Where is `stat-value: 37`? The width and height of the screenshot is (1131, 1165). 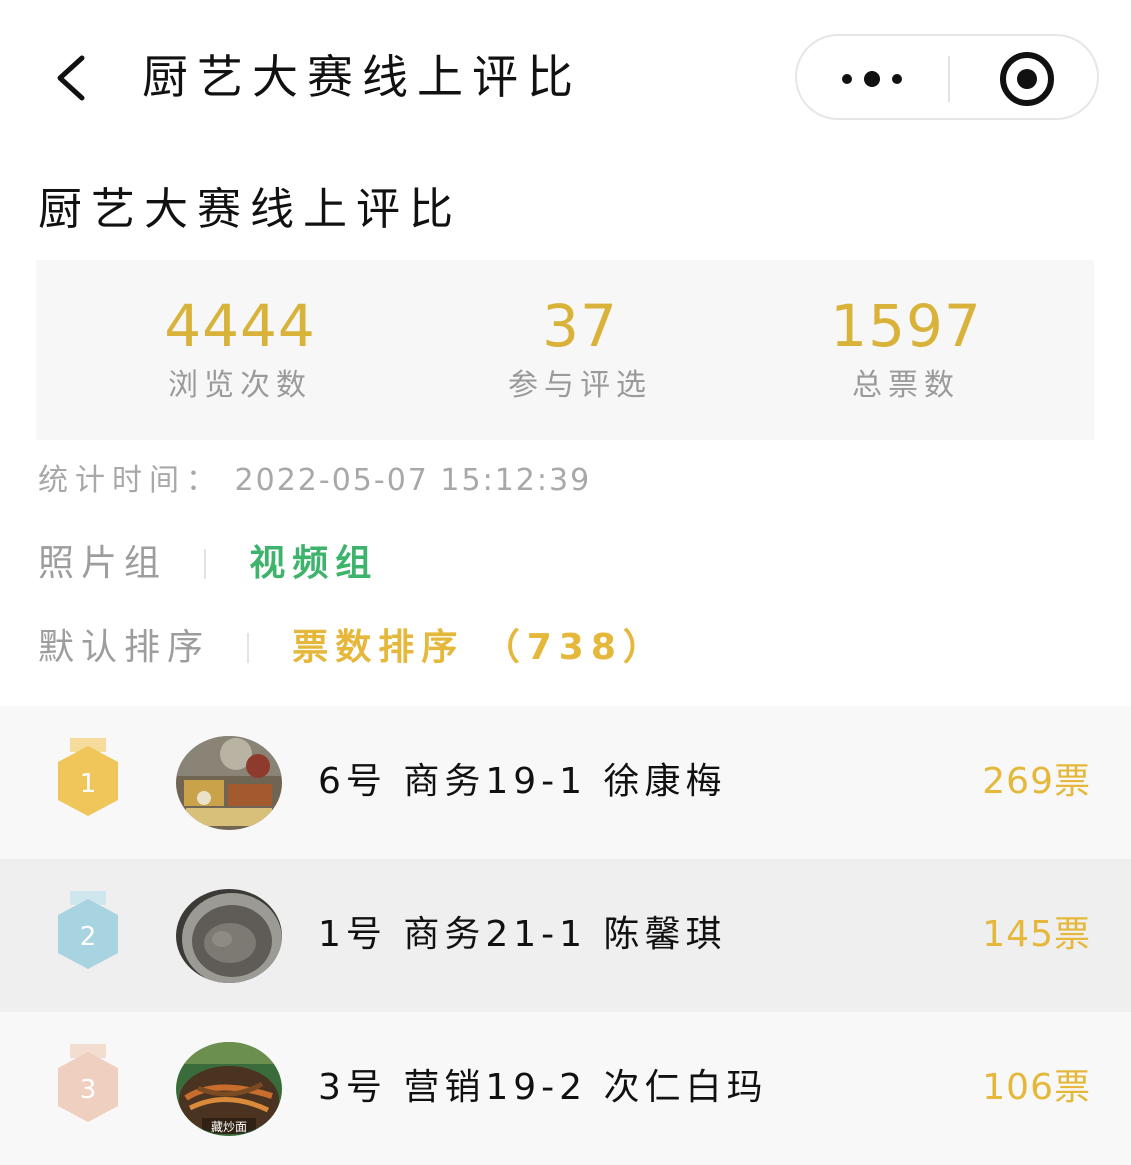
stat-value: 37 is located at coordinates (580, 326).